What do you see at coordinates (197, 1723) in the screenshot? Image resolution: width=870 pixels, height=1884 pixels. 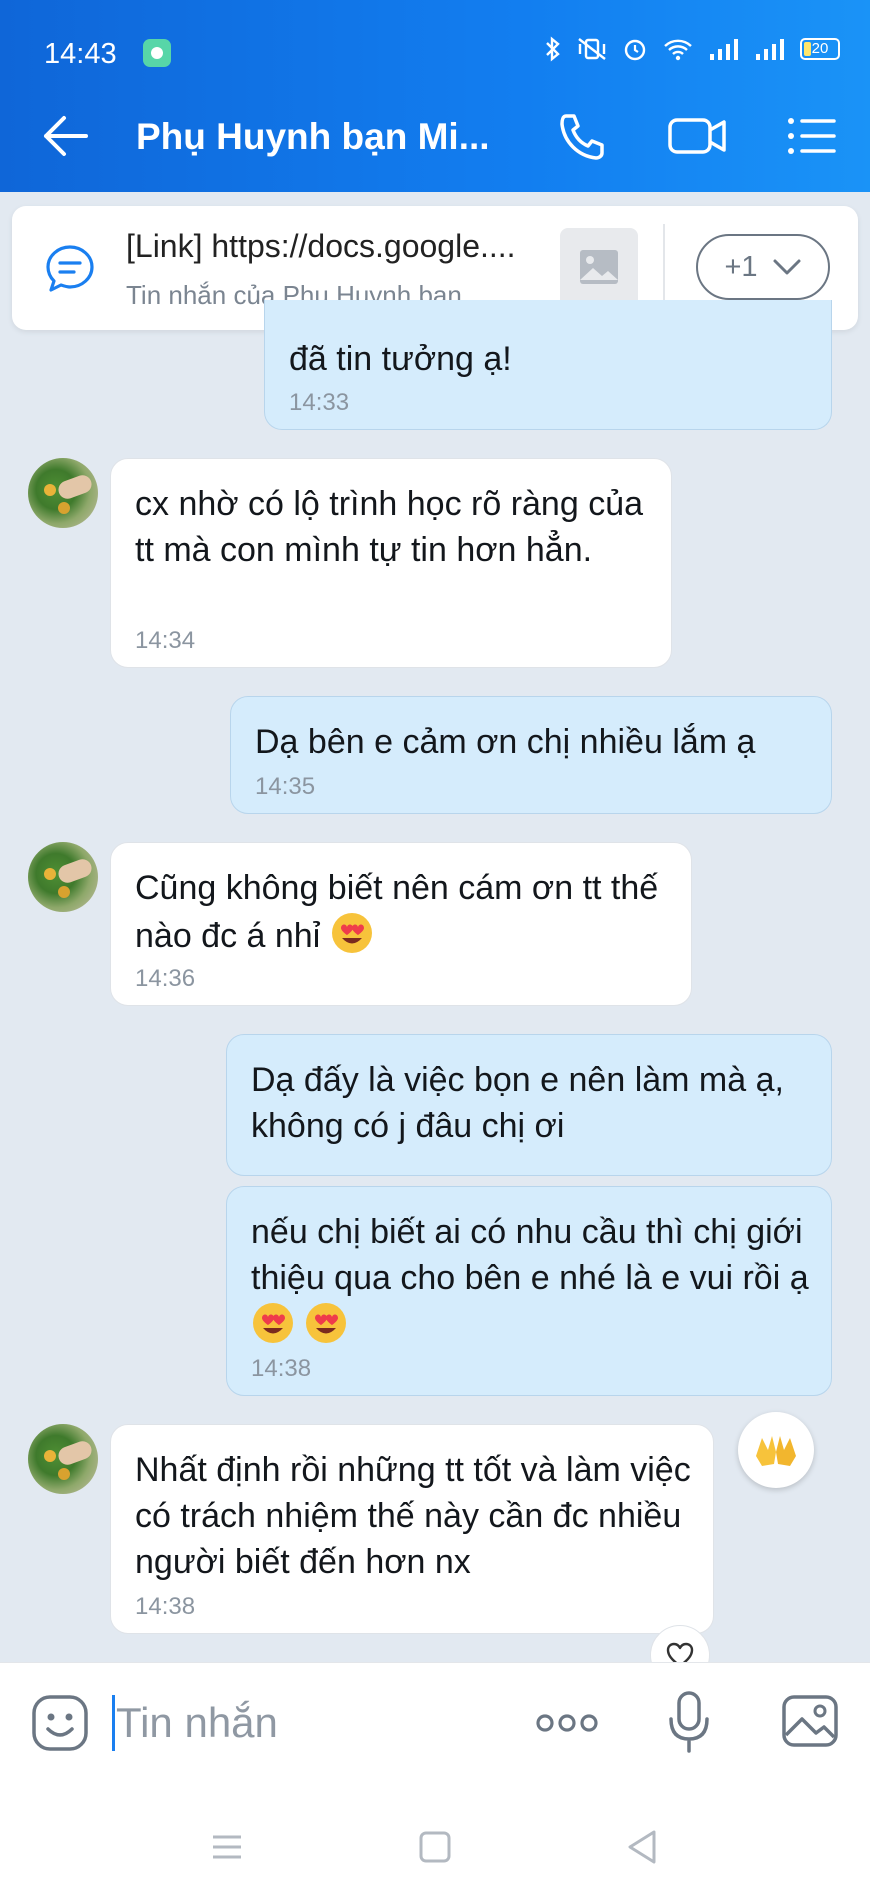 I see `message-input: Tin nhắn` at bounding box center [197, 1723].